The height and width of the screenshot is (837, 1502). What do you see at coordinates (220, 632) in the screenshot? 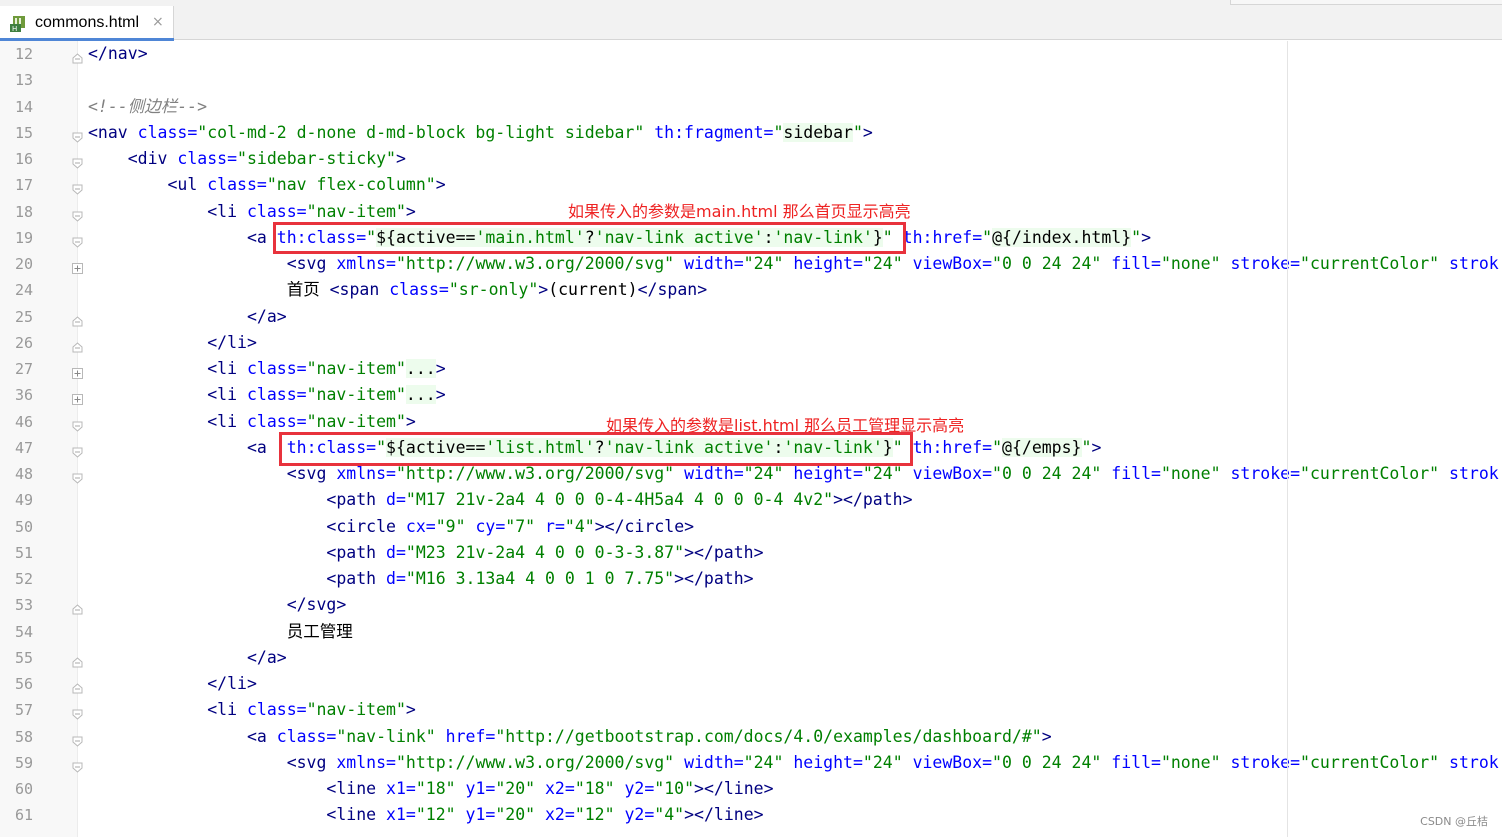
I see `code-line: 员工管理` at bounding box center [220, 632].